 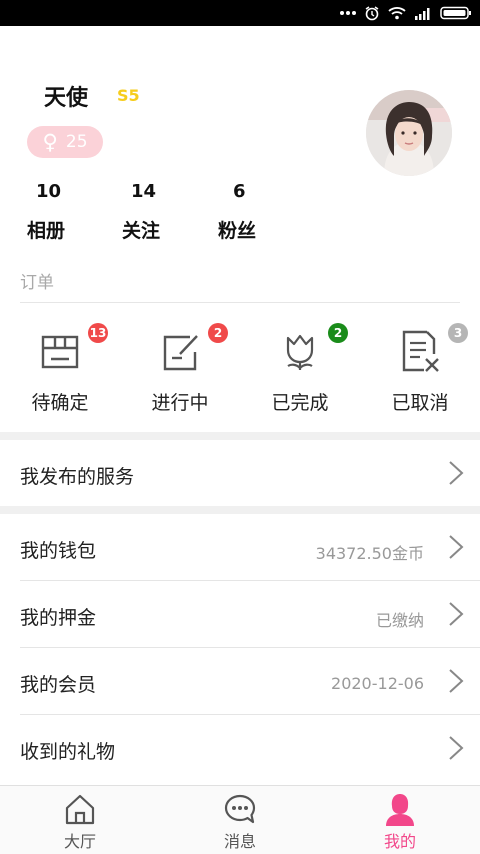 I want to click on alarm-icon, so click(x=372, y=13).